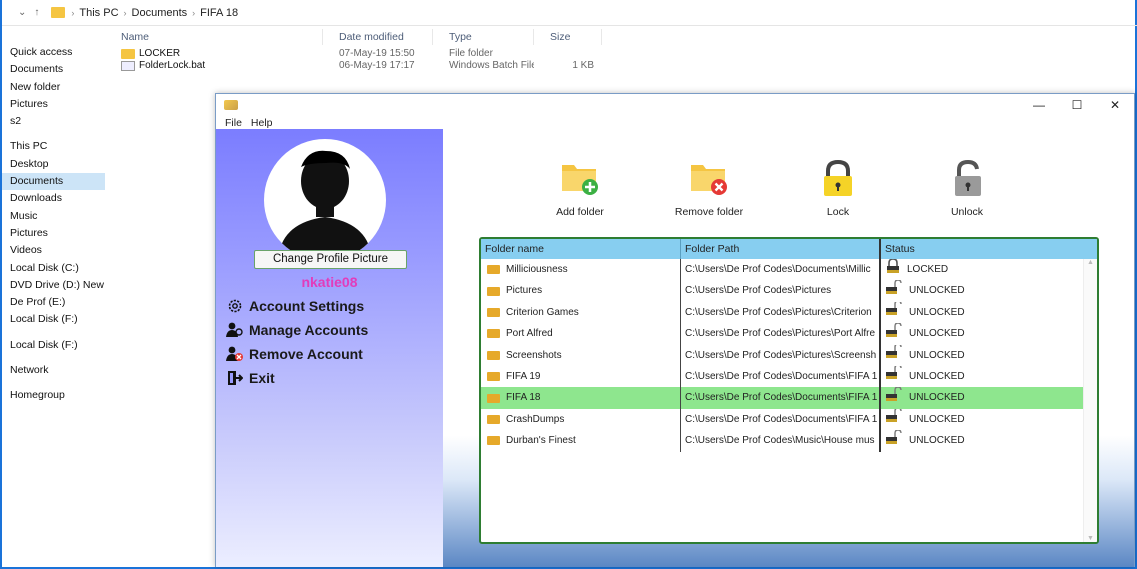 The image size is (1137, 569). I want to click on nav-this-pc: This PC, so click(53, 146).